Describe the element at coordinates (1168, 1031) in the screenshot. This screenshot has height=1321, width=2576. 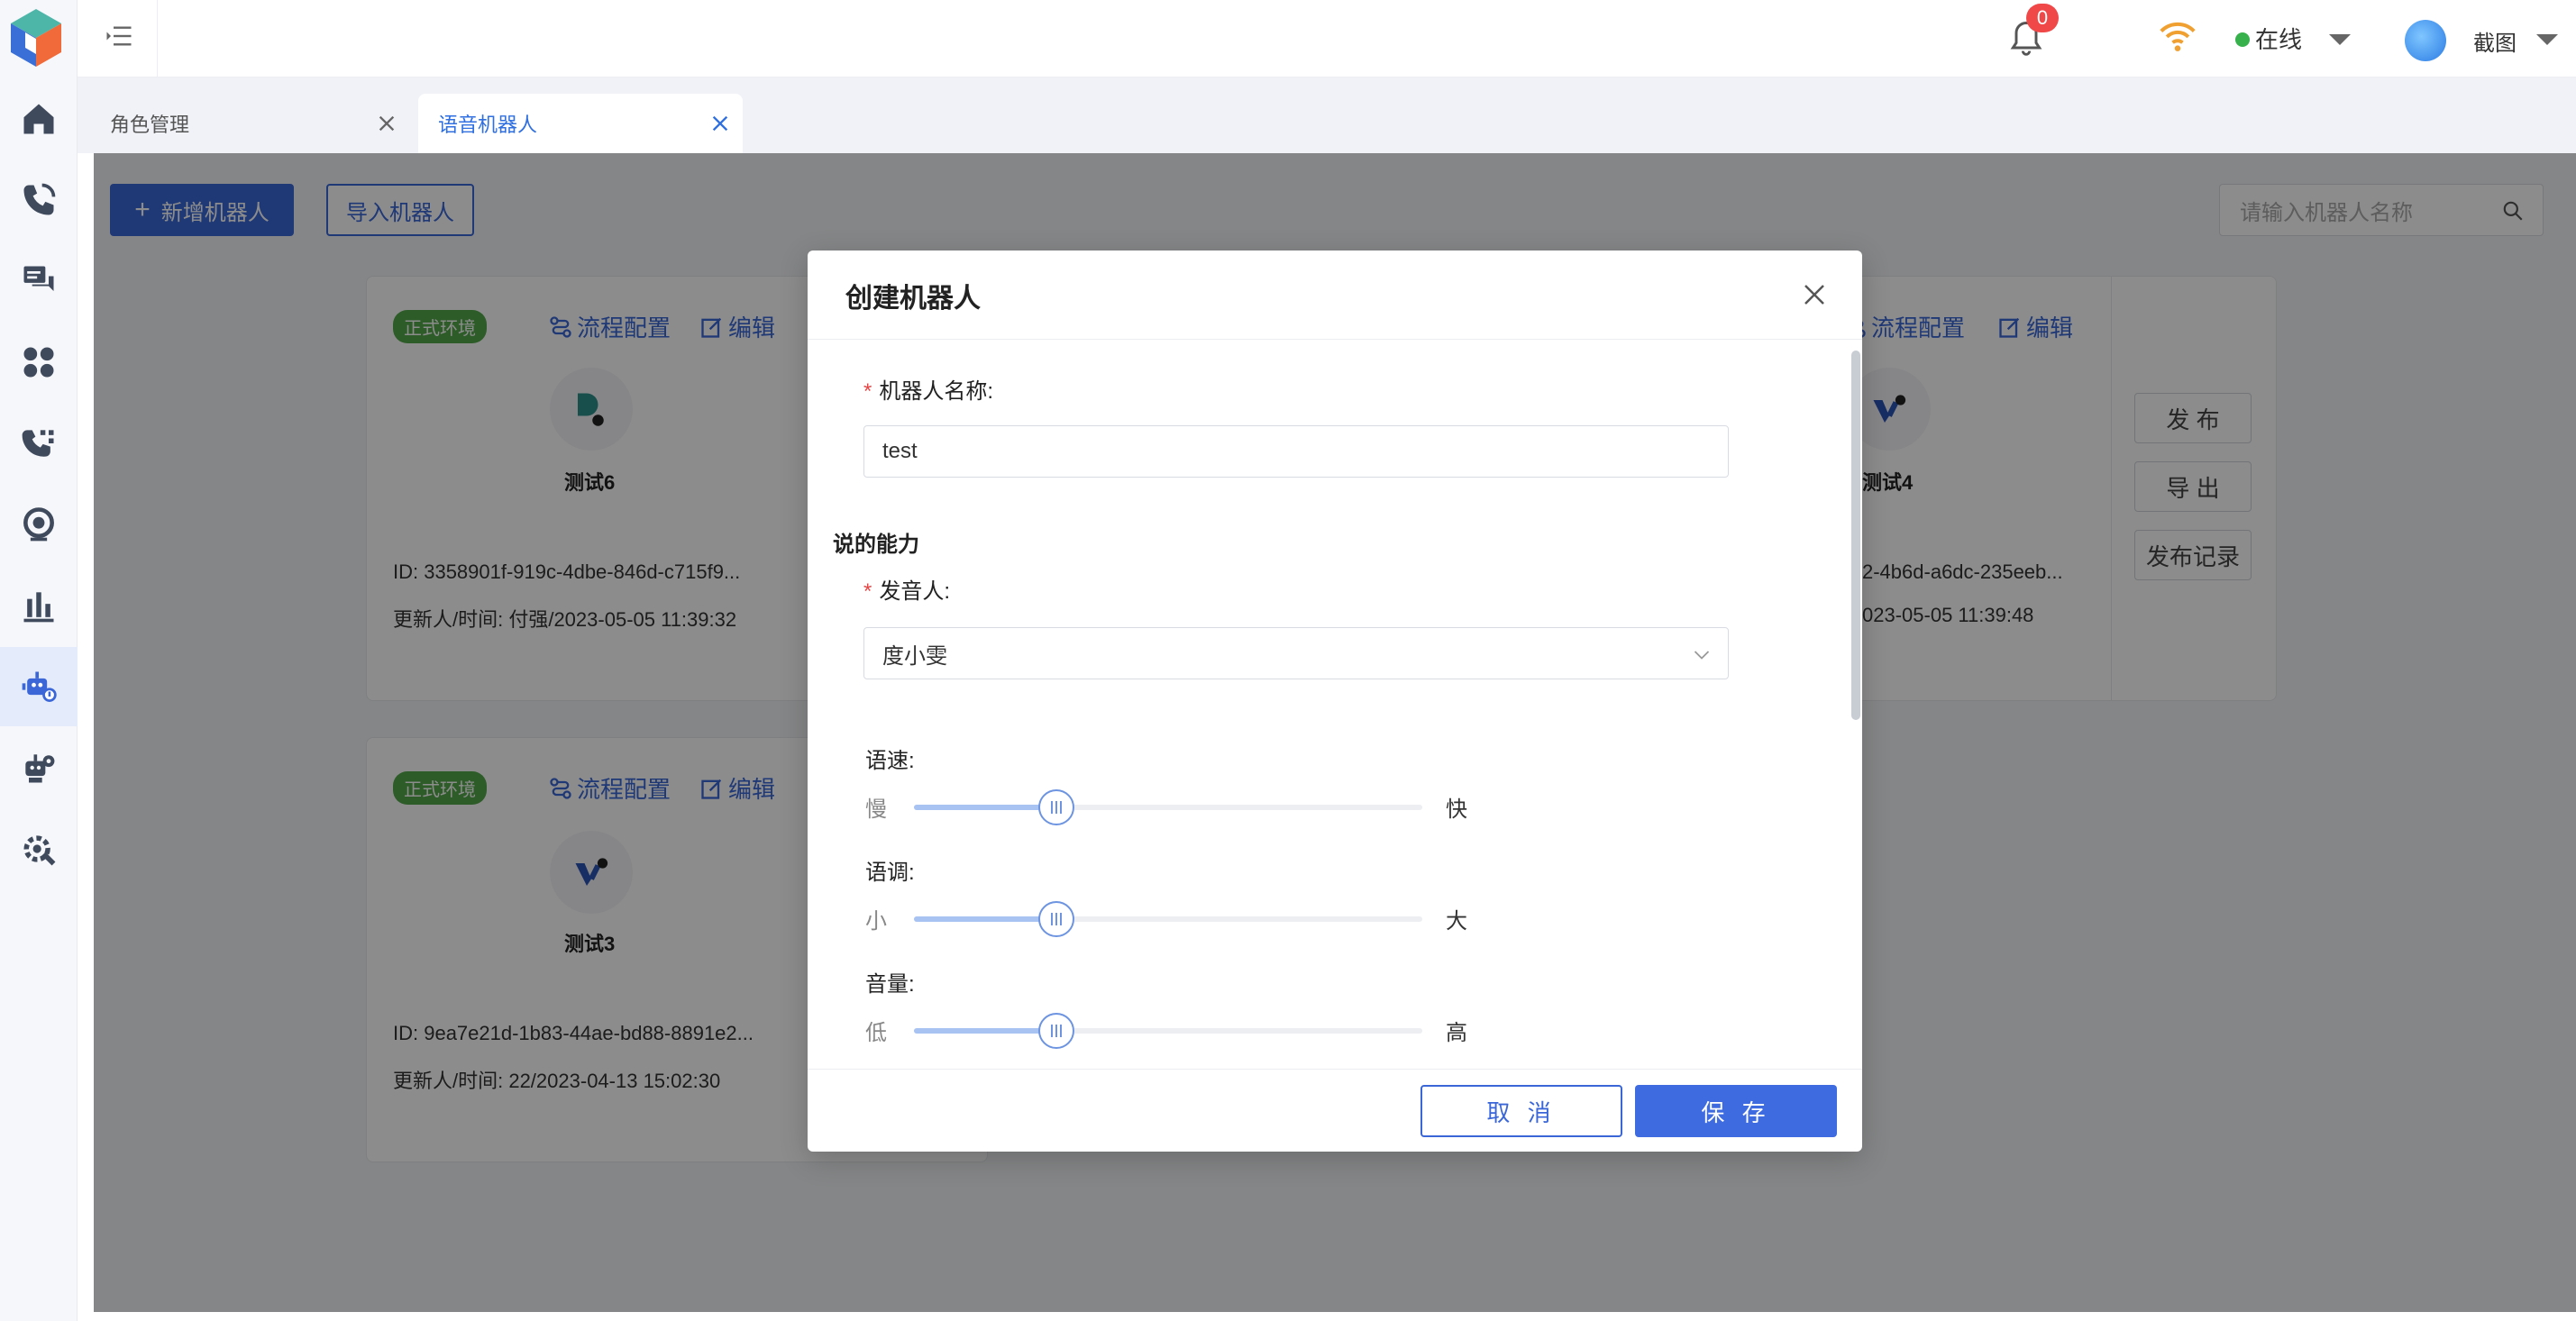
I see `volume-slider` at that location.